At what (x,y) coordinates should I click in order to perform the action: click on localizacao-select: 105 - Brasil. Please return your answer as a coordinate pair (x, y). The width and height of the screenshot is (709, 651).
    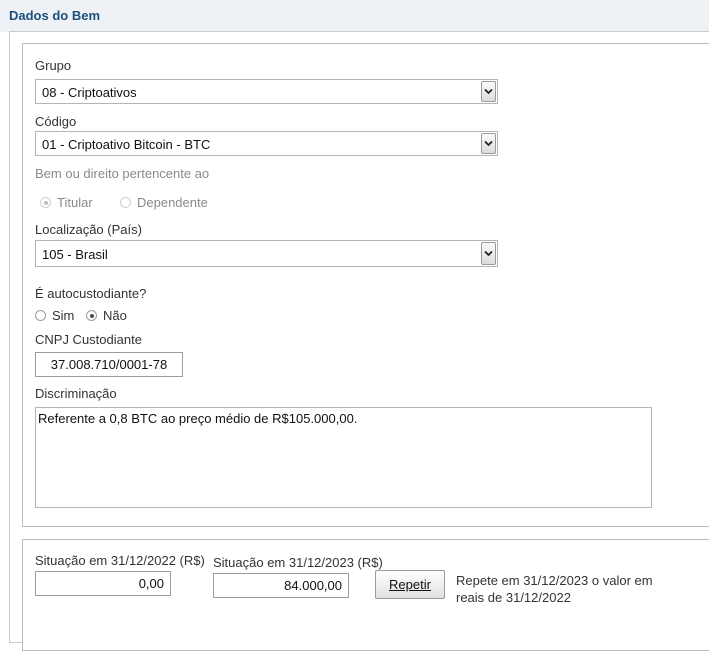
    Looking at the image, I should click on (266, 253).